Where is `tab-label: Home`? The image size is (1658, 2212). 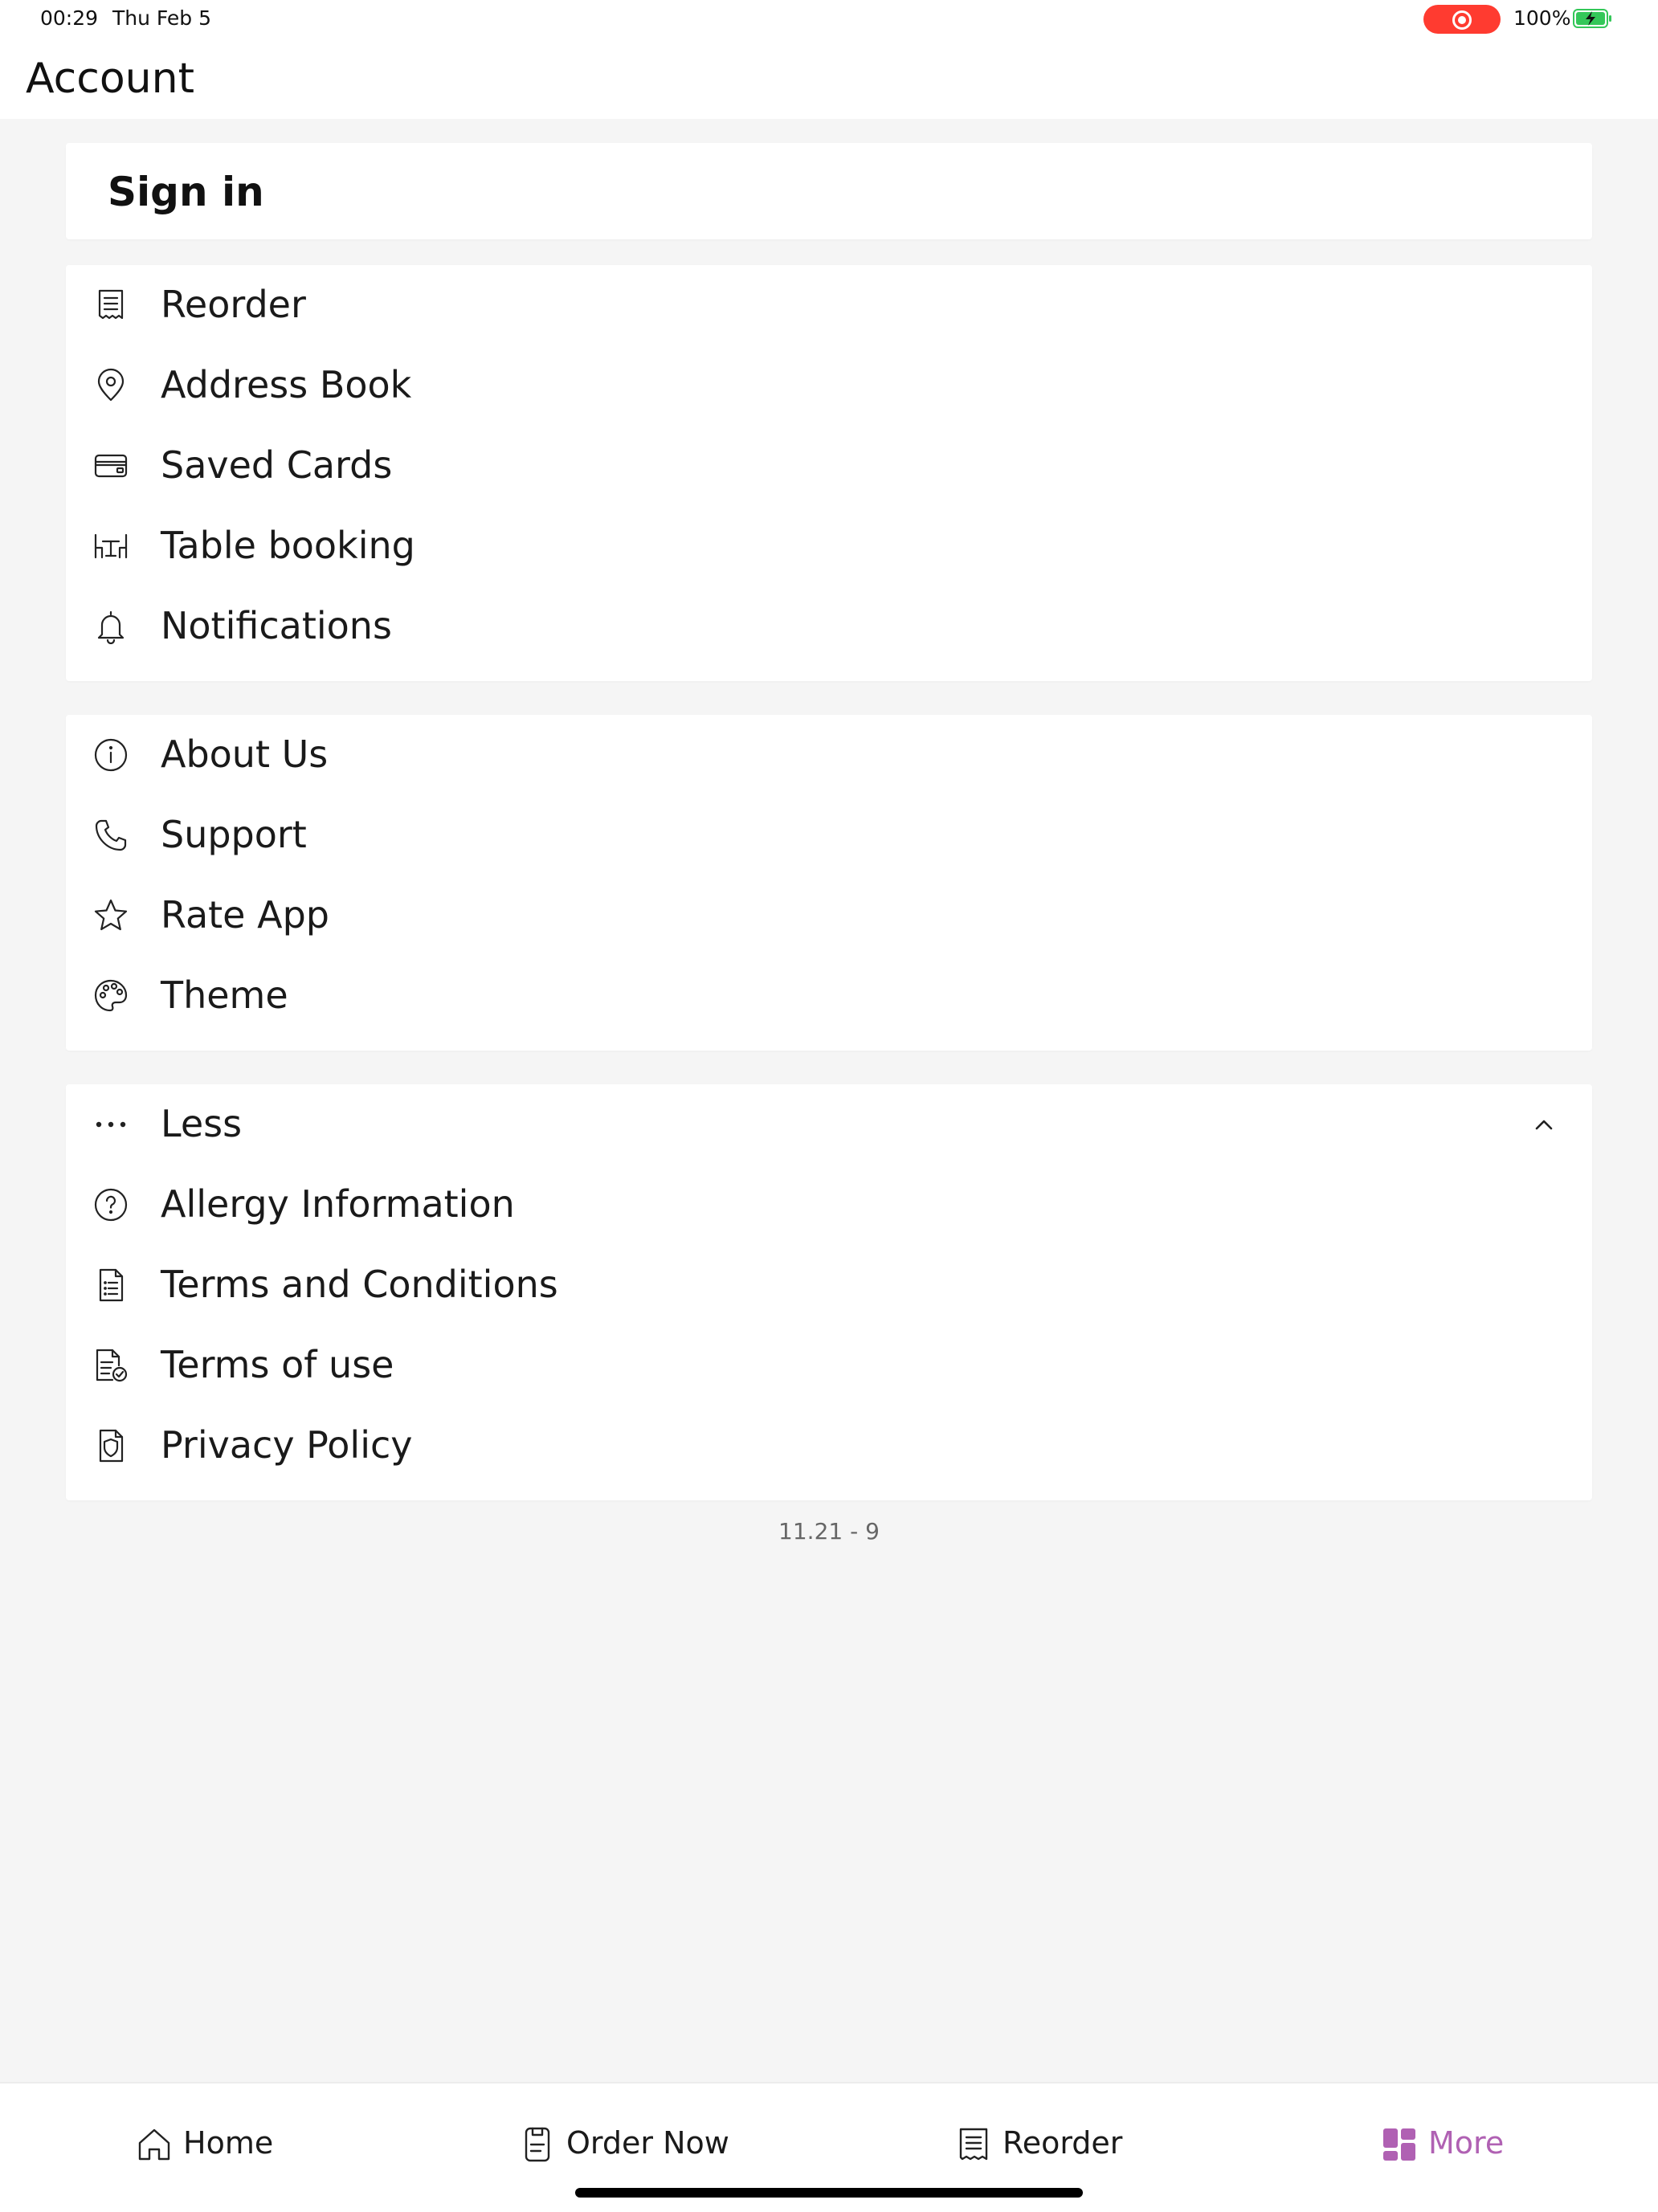 tab-label: Home is located at coordinates (228, 2143).